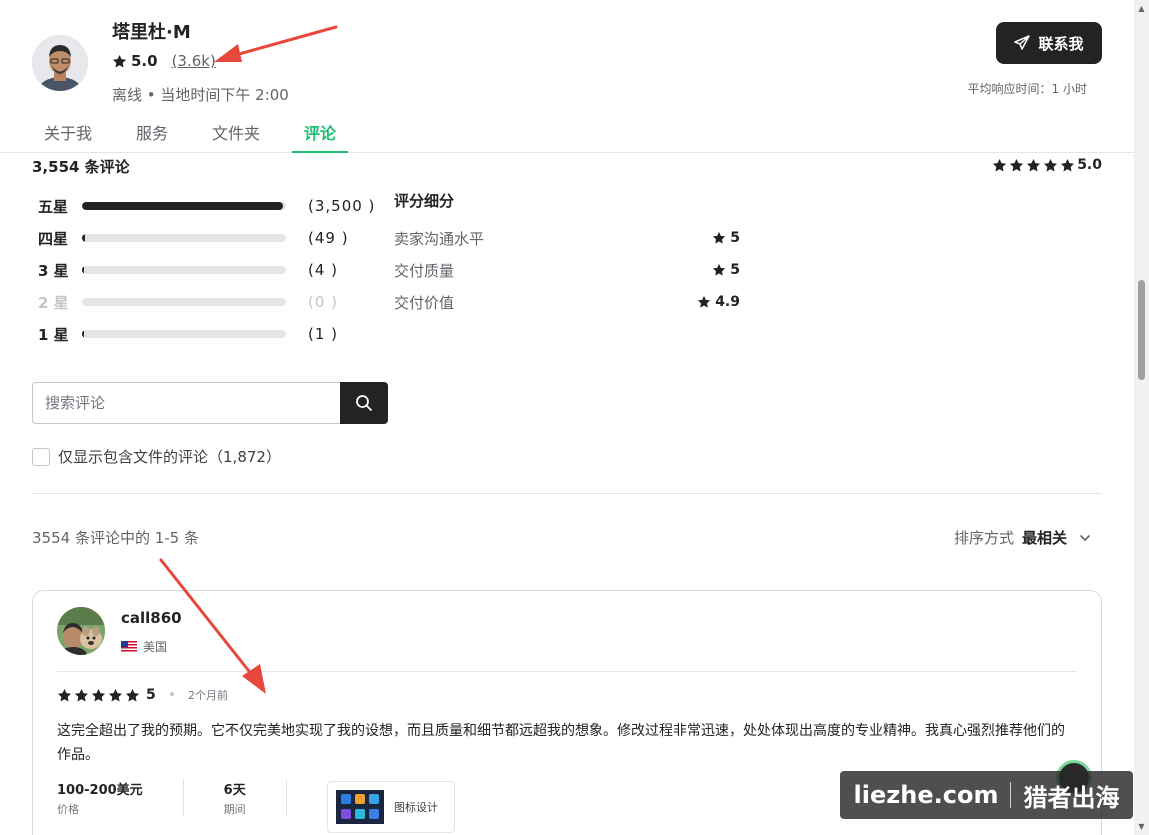 This screenshot has width=1149, height=835. I want to click on star-row-3: 3 星 (4 ), so click(208, 270).